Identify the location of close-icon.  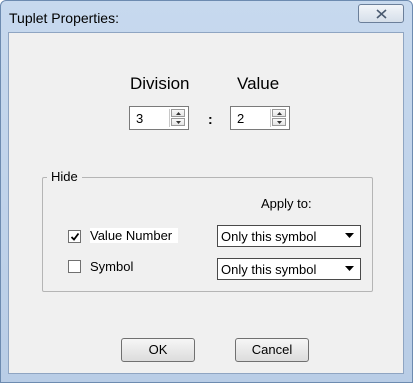
(381, 14).